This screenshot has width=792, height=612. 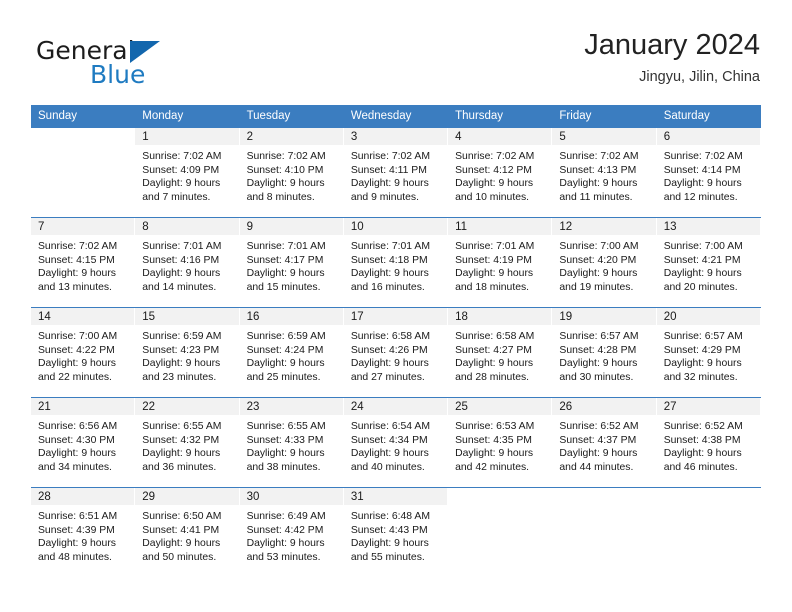 I want to click on sunset-text: Sunset: 4:22 PM, so click(x=76, y=350).